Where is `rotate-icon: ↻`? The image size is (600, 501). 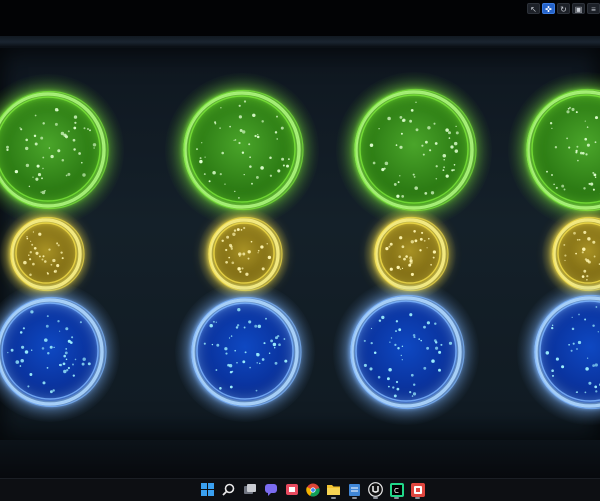
rotate-icon: ↻ is located at coordinates (563, 8).